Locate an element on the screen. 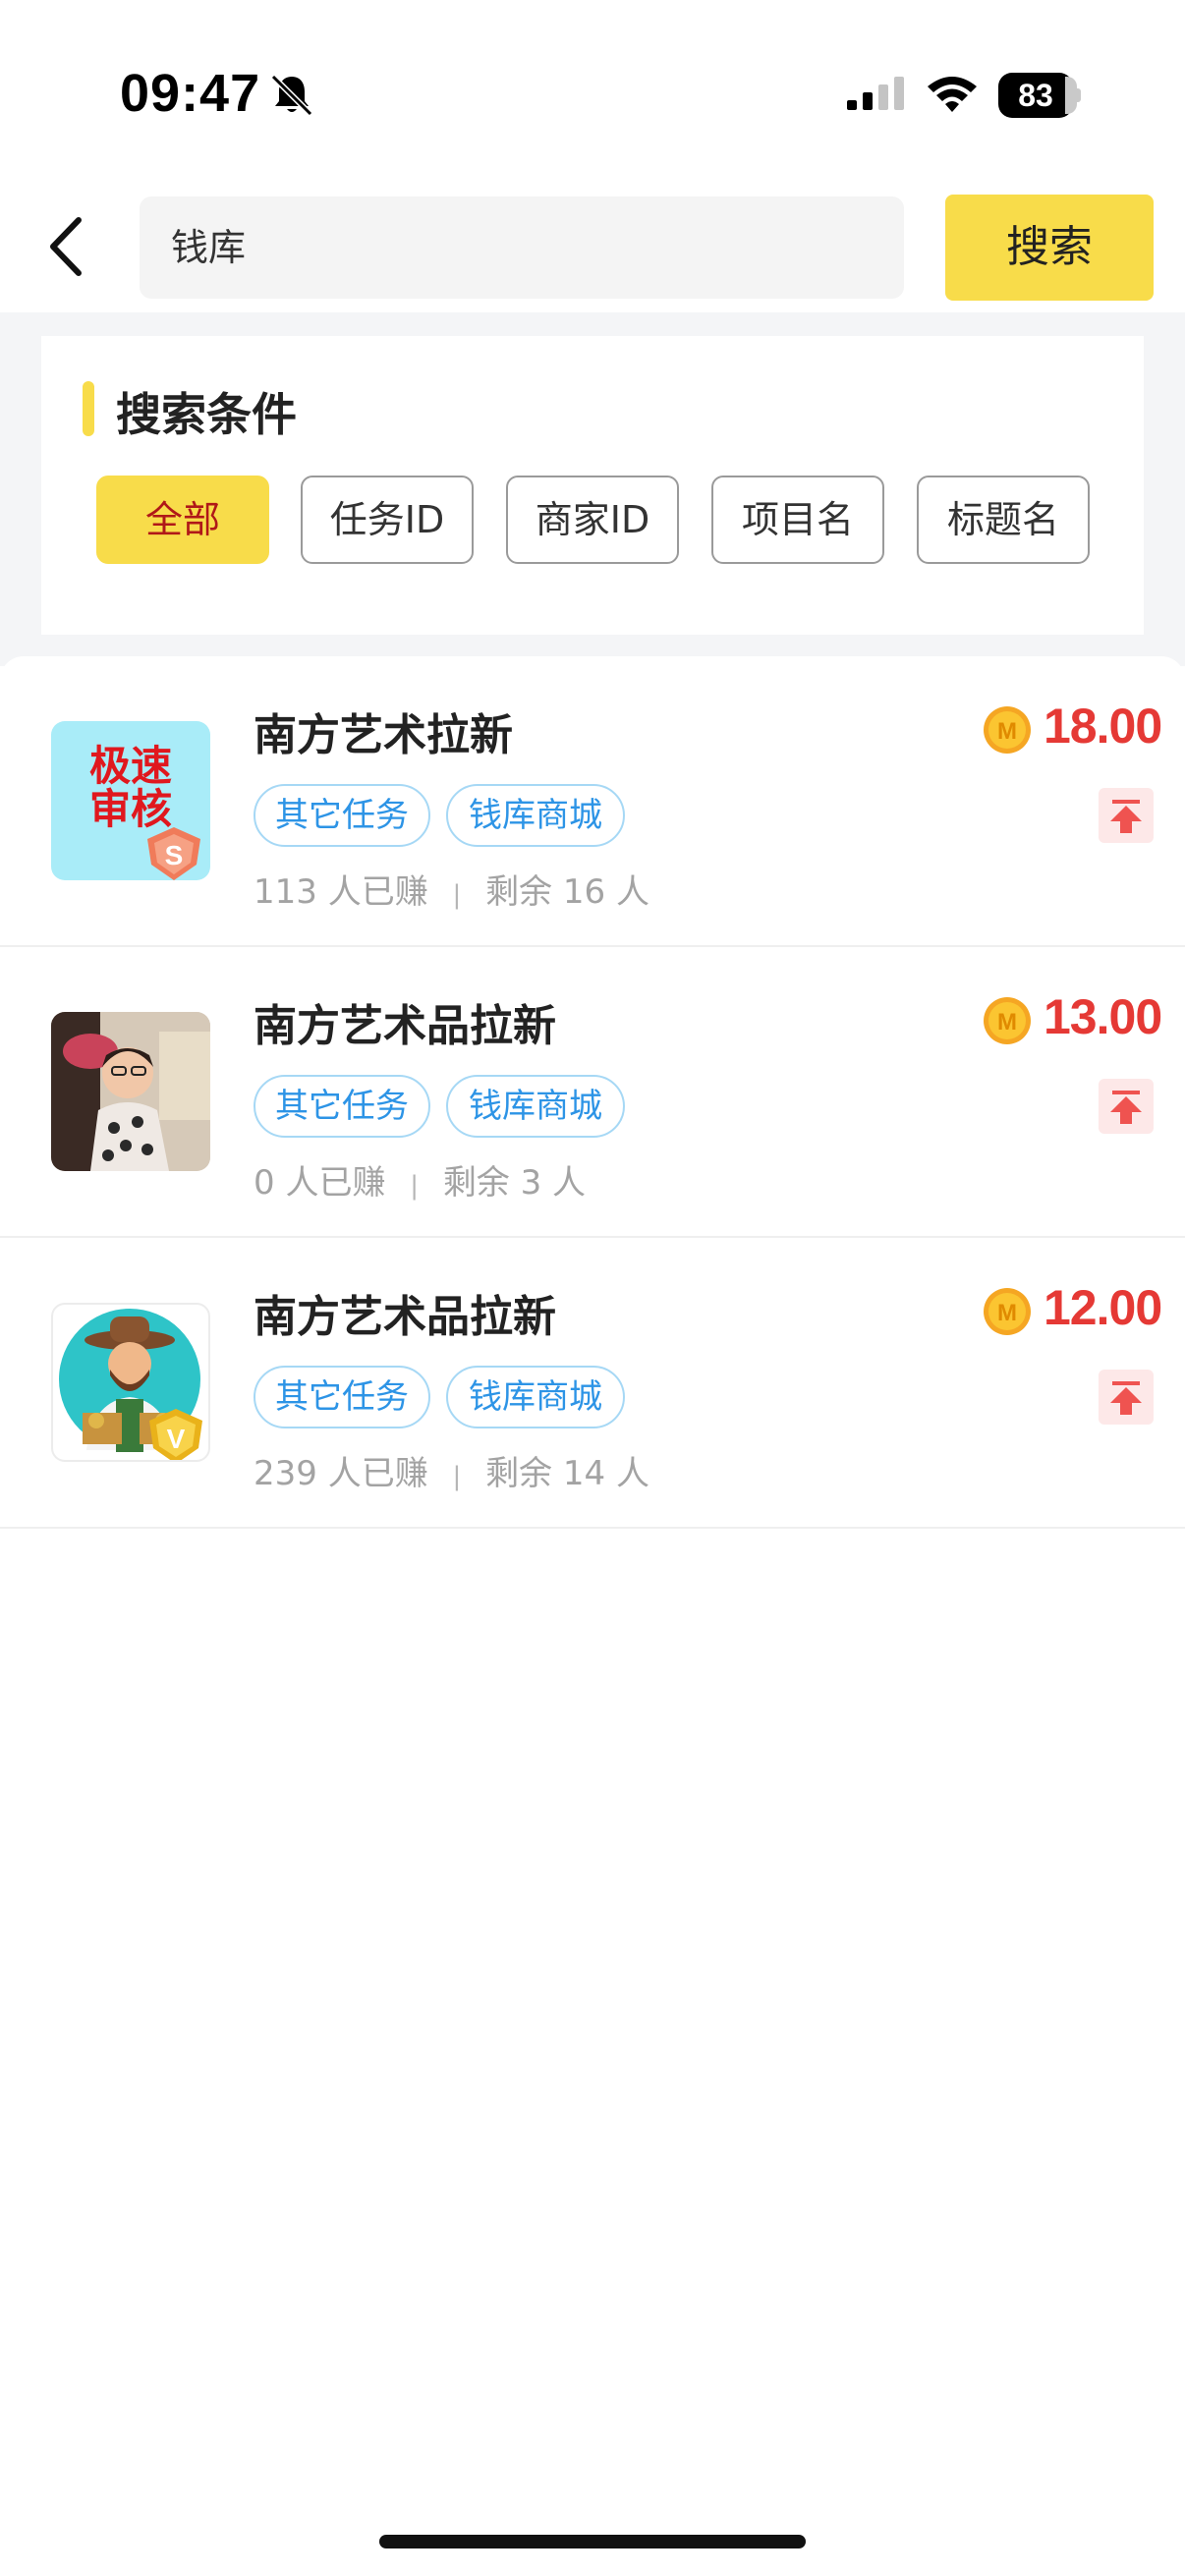 The image size is (1185, 2576). vip-badge-icon: V is located at coordinates (176, 1434).